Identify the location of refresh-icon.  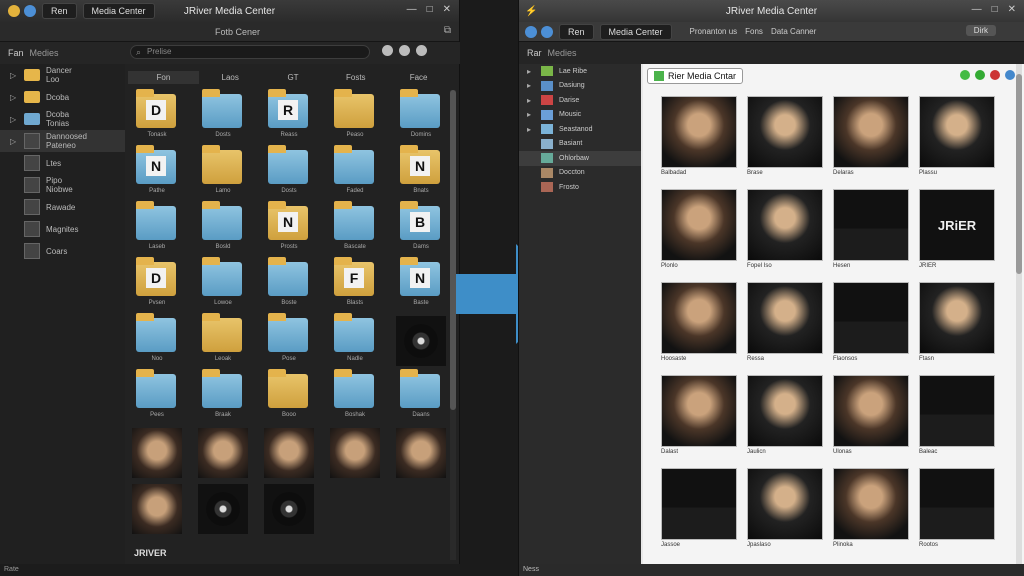
(980, 75).